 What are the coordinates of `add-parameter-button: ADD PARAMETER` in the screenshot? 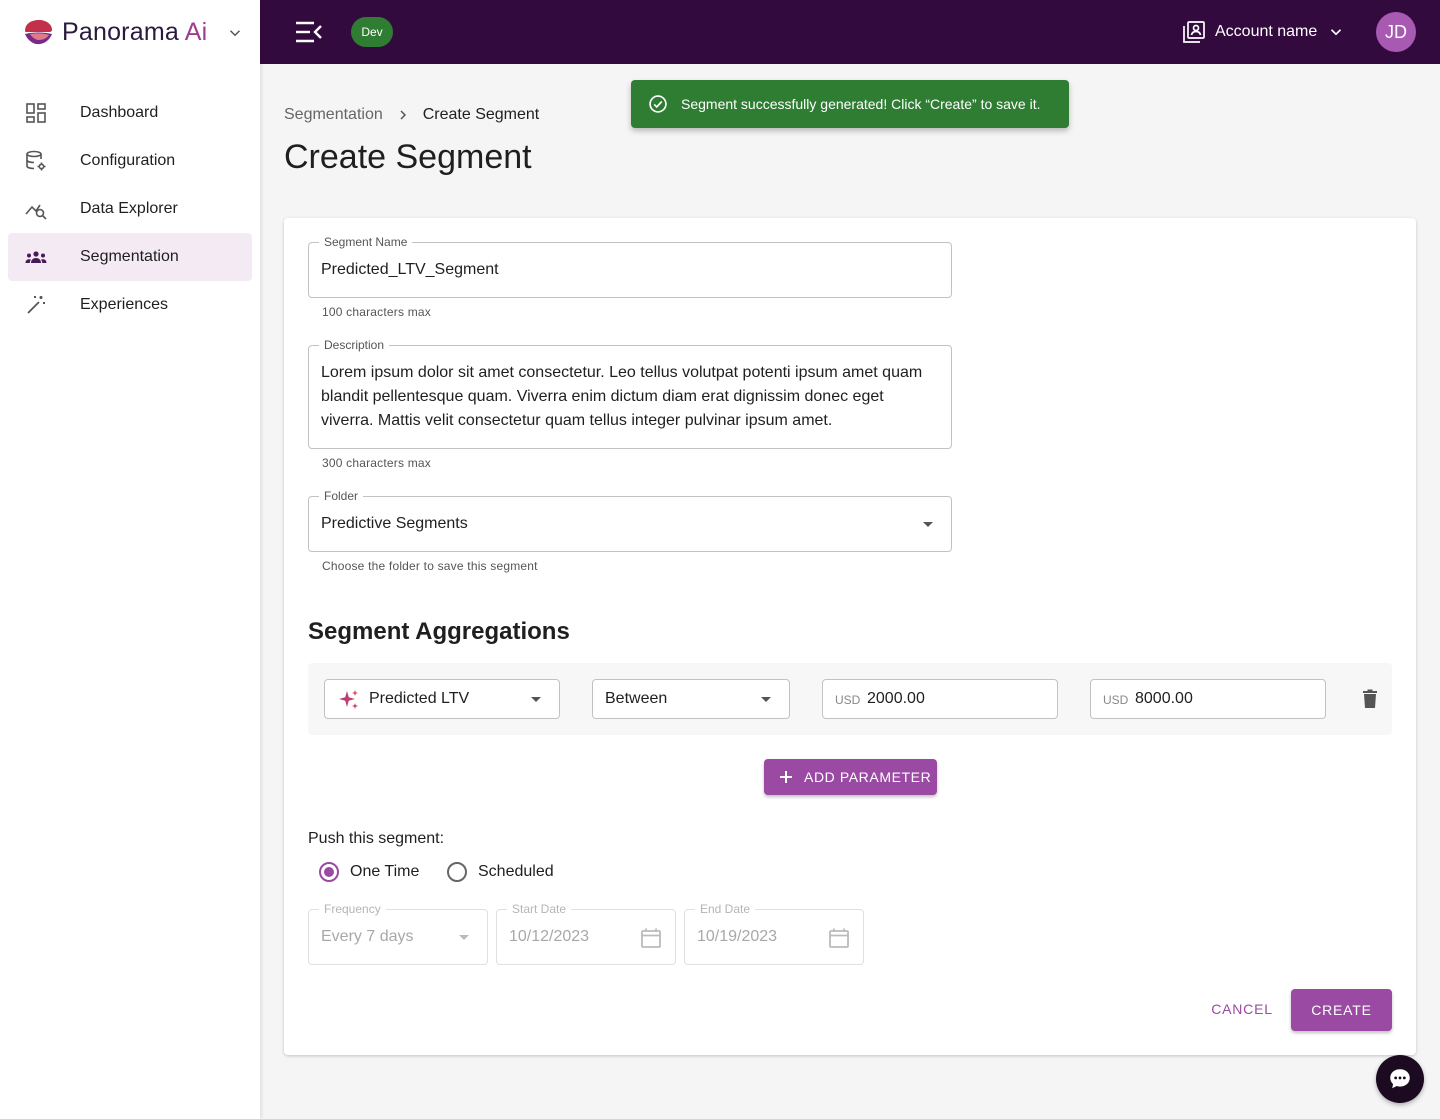 It's located at (850, 777).